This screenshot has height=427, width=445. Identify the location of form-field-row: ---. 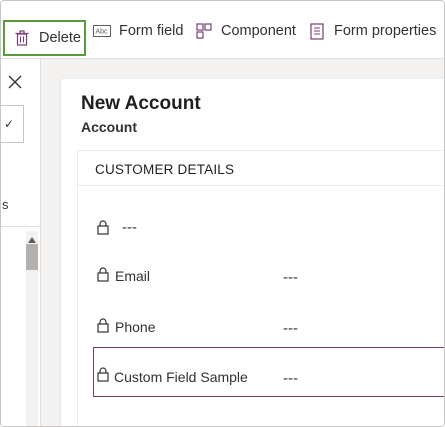
(261, 238).